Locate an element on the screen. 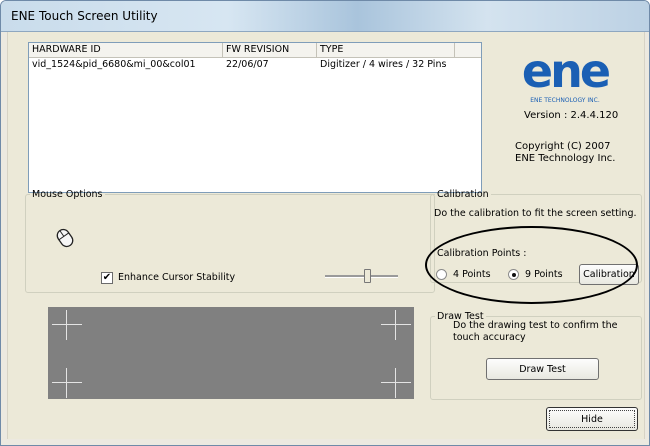 The image size is (650, 446). version-label: Version : 2.4.4.120 is located at coordinates (571, 115).